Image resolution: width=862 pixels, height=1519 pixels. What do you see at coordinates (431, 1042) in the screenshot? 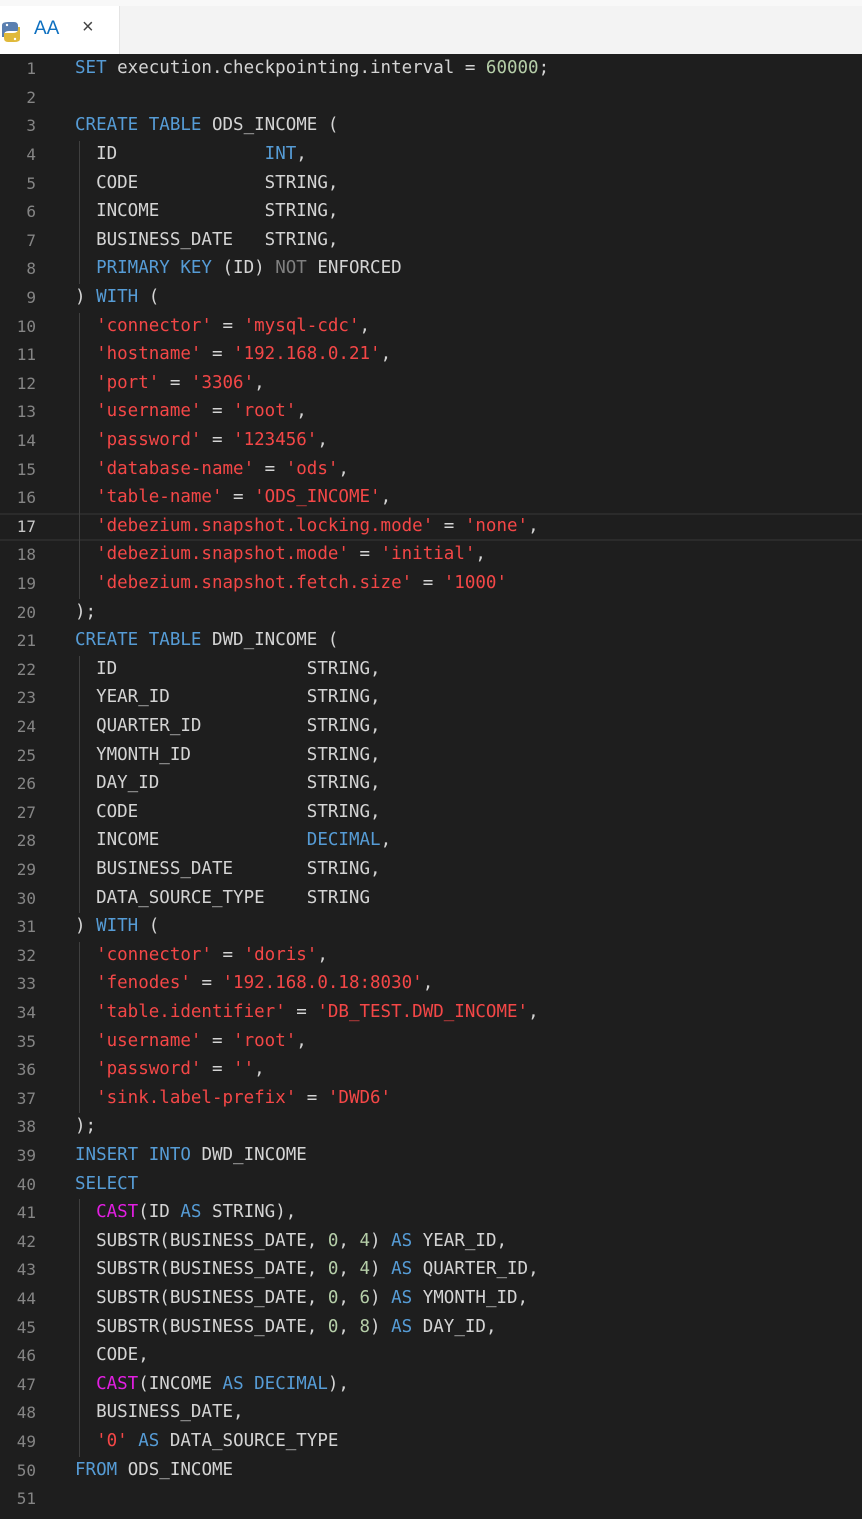
I see `code-line: 35 'username' = 'root',` at bounding box center [431, 1042].